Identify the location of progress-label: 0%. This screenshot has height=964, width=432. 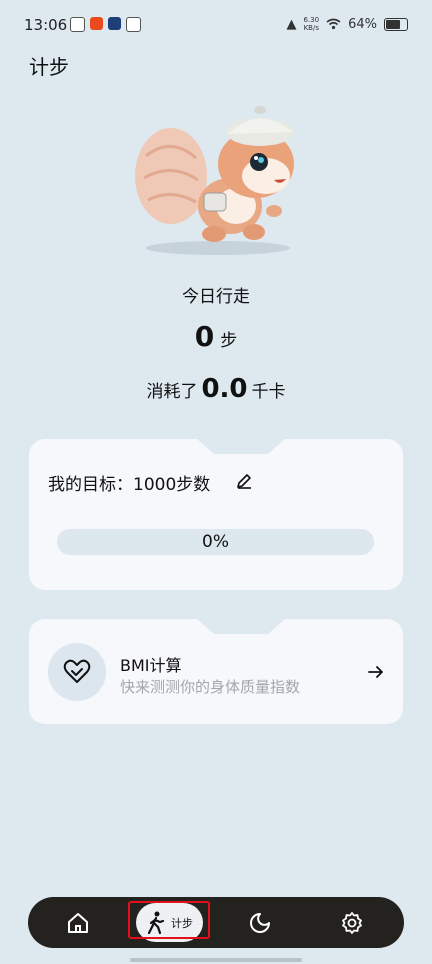
(215, 542).